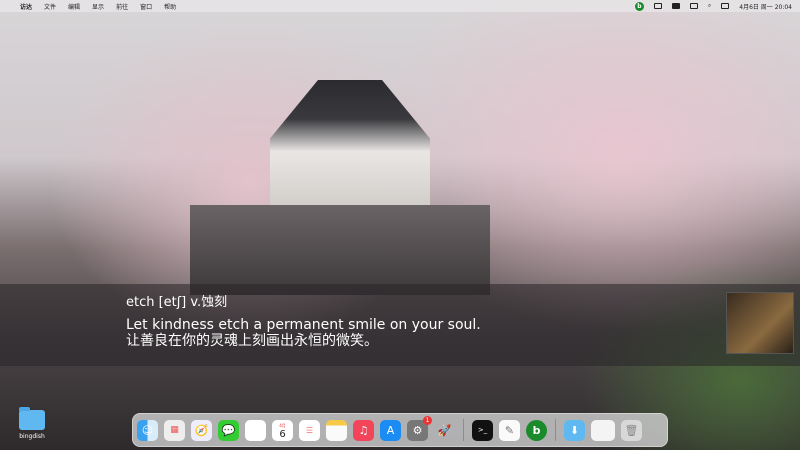  I want to click on dock: ☺ ▦ 🧭 💬 ✿ 4月 6 ☰ ♫ A ⚙ 1 🚀 >_ ✎ b ⬇ 🗑, so click(400, 430).